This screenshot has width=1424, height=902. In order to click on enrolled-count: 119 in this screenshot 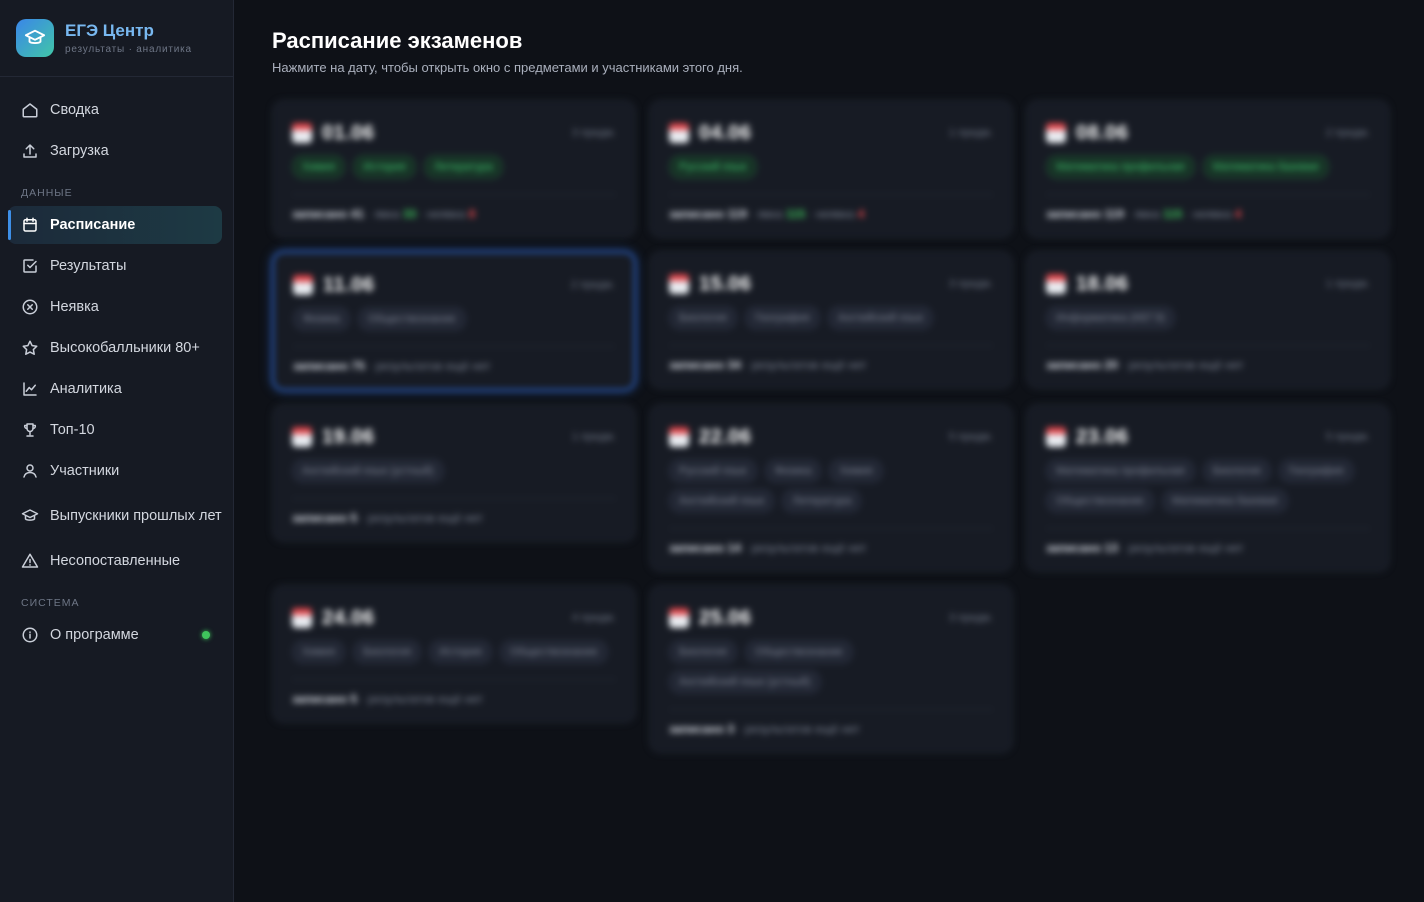, I will do `click(737, 214)`.